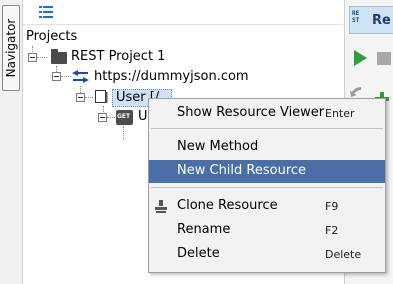 The width and height of the screenshot is (393, 284). I want to click on menu-item-clone-resource: Clone Resource F9, so click(267, 206).